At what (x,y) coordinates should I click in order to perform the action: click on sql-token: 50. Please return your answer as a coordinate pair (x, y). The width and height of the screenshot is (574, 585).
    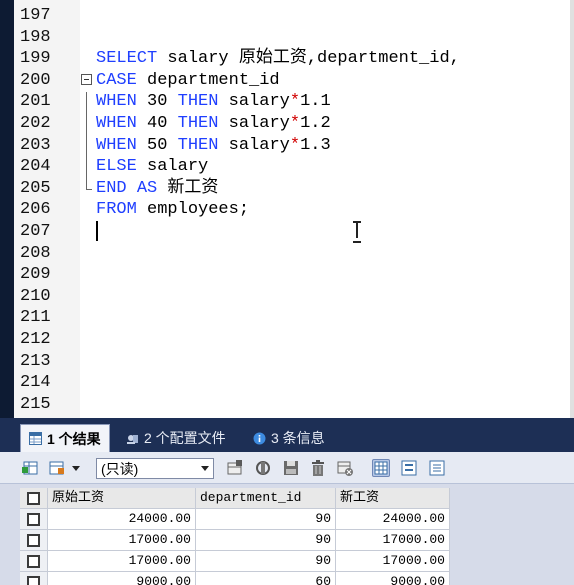
    Looking at the image, I should click on (157, 145).